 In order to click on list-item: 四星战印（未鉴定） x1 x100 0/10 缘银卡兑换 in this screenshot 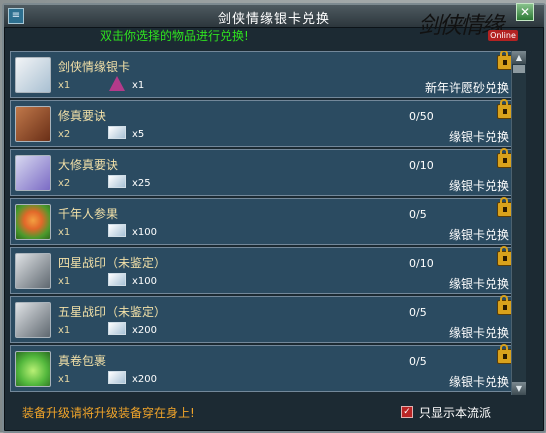, I will do `click(265, 270)`.